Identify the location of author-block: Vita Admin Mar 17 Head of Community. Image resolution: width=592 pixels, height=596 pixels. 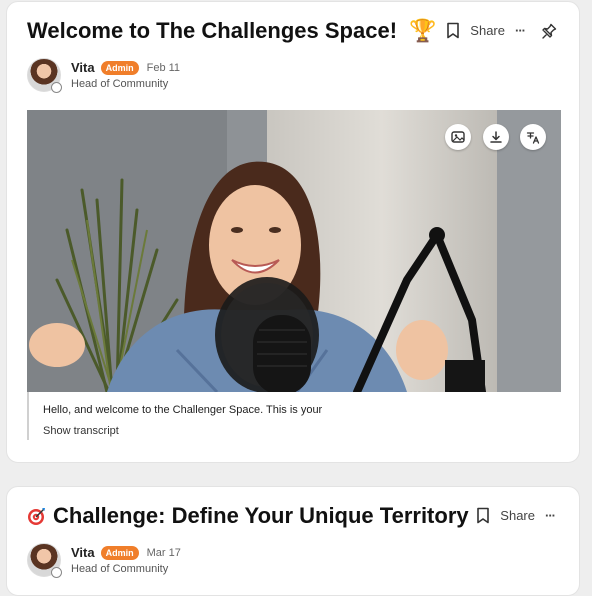
(104, 560).